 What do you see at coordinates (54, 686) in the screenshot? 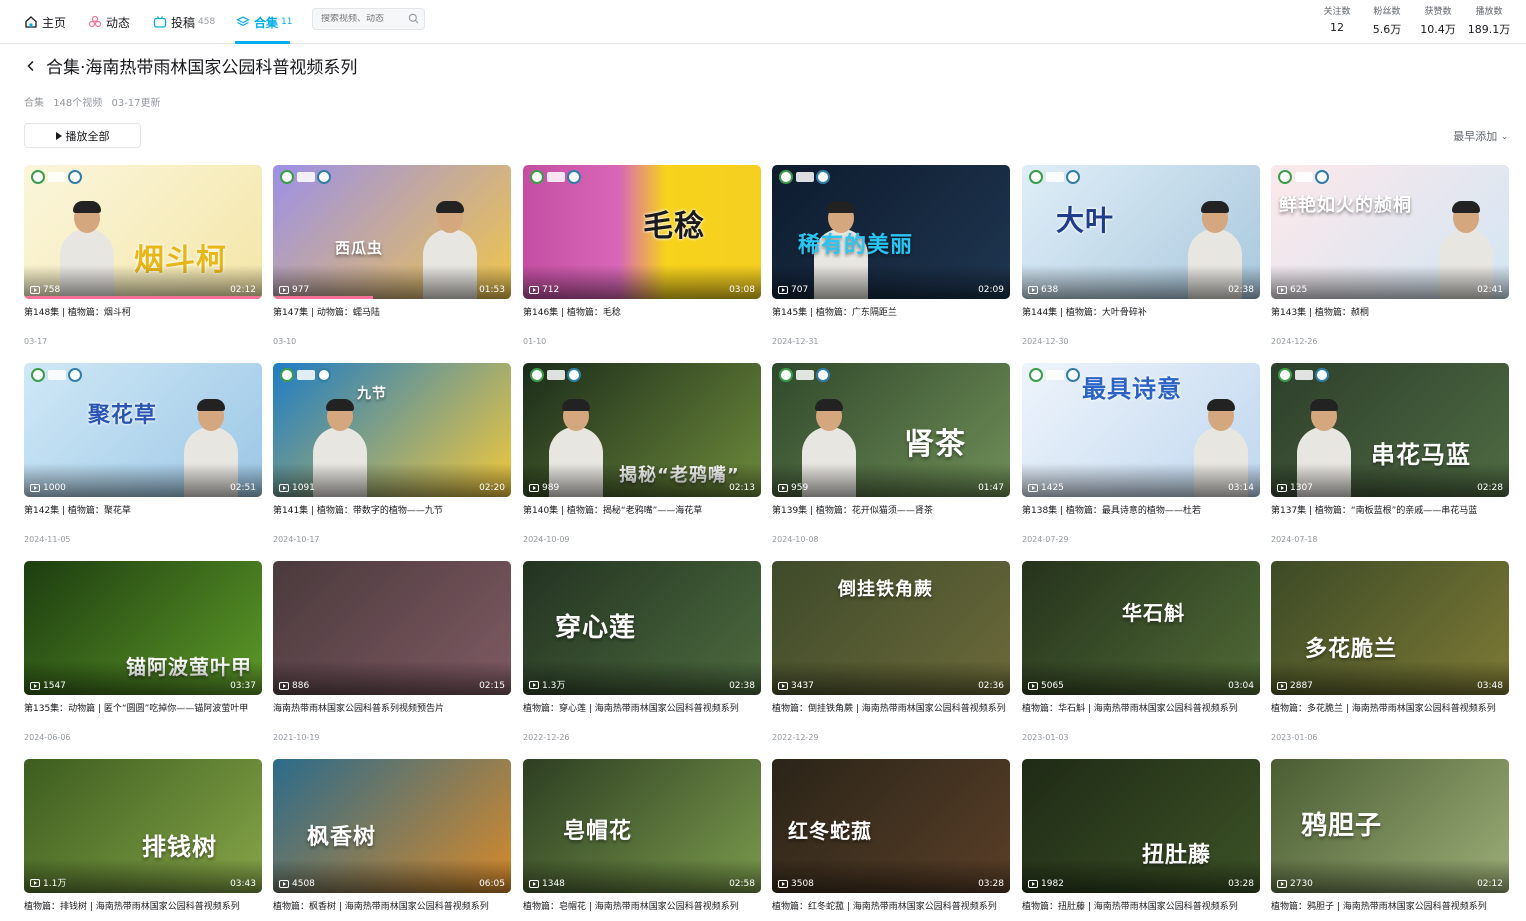
I see `view-count-text: 1547` at bounding box center [54, 686].